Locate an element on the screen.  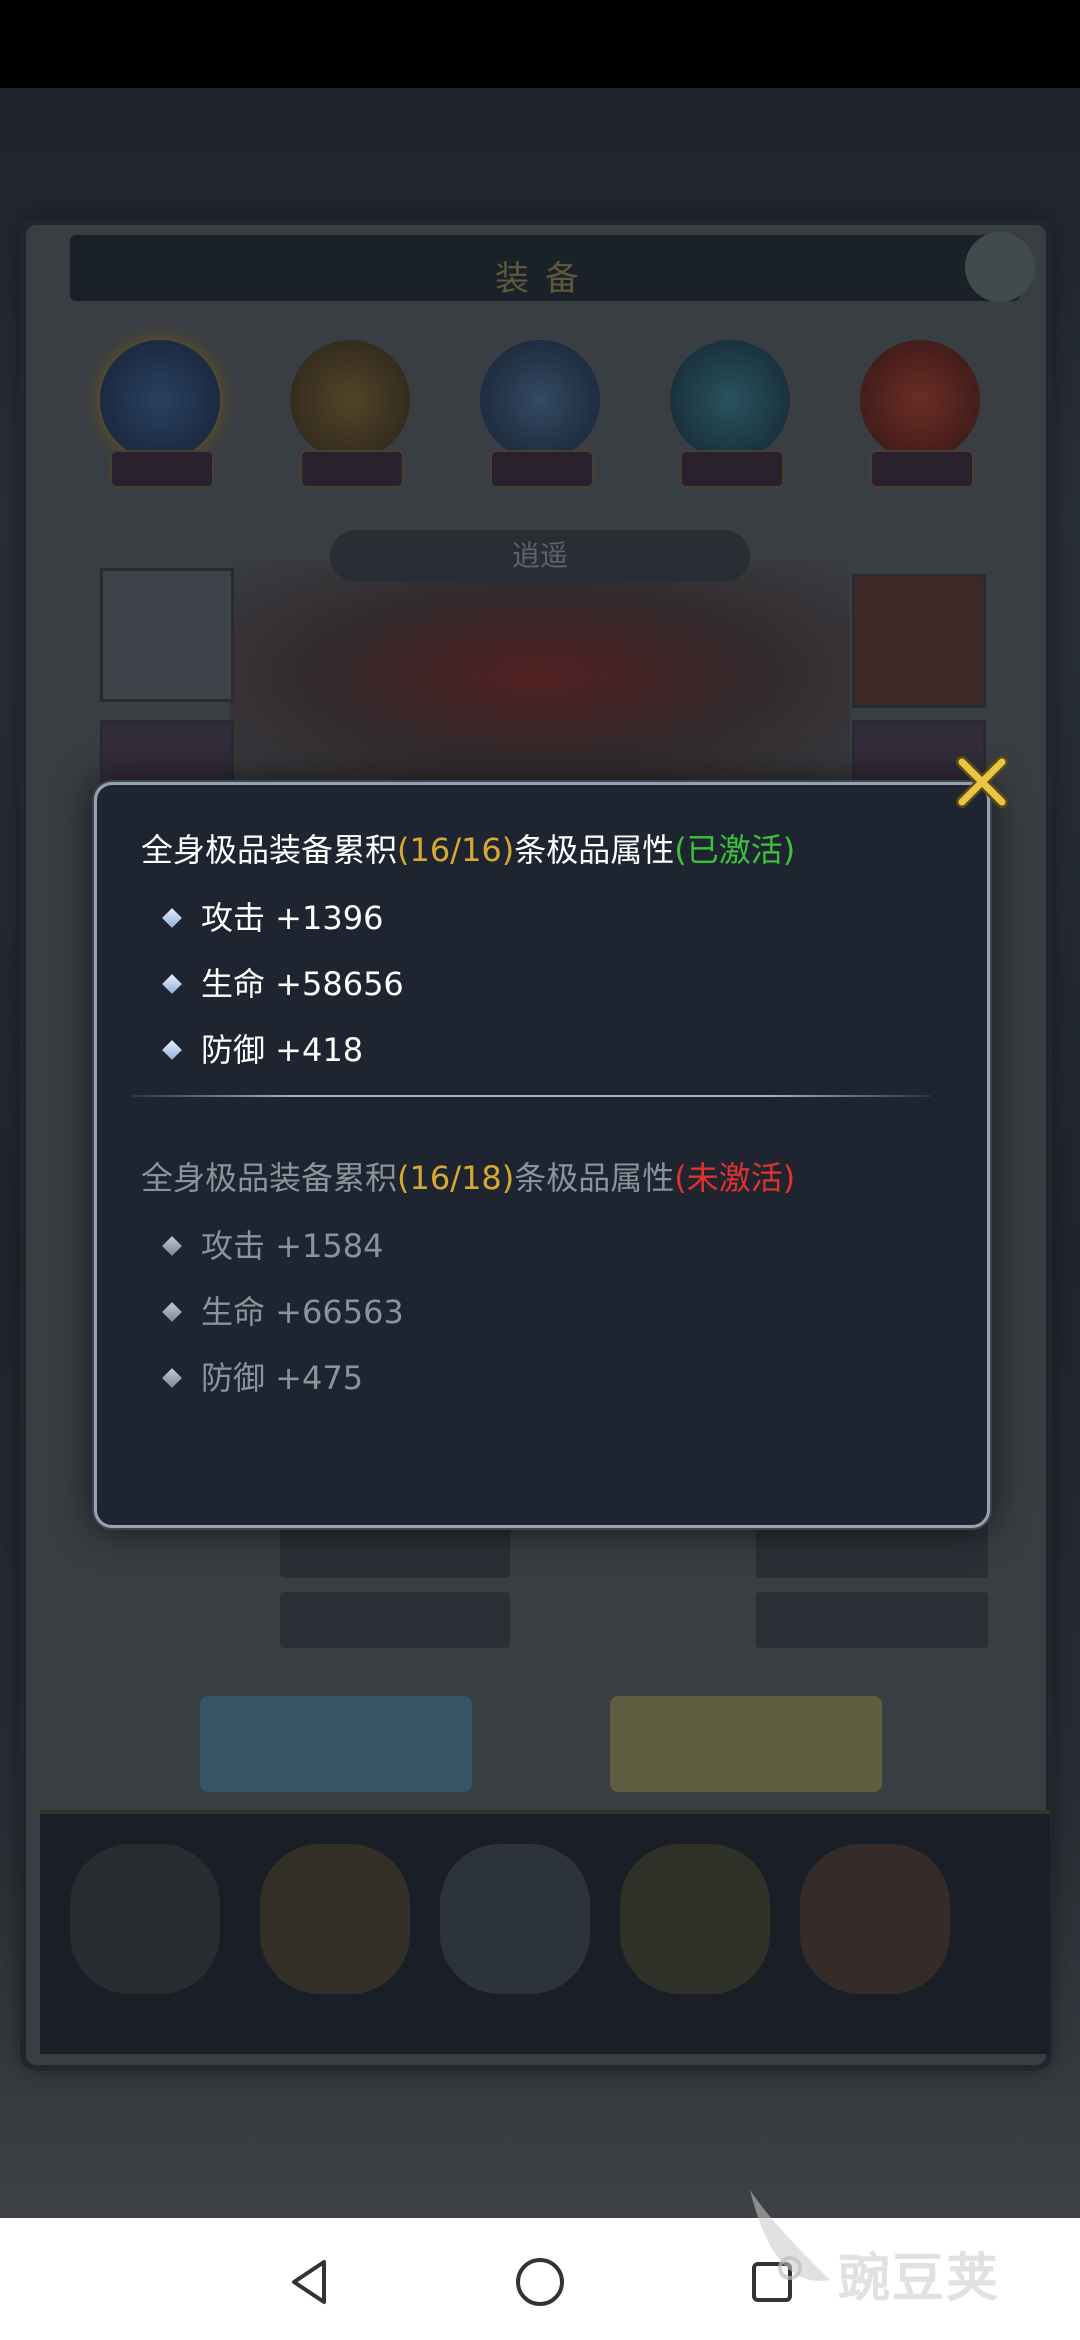
watermark-logo: 豌豆荚 is located at coordinates (900, 2249).